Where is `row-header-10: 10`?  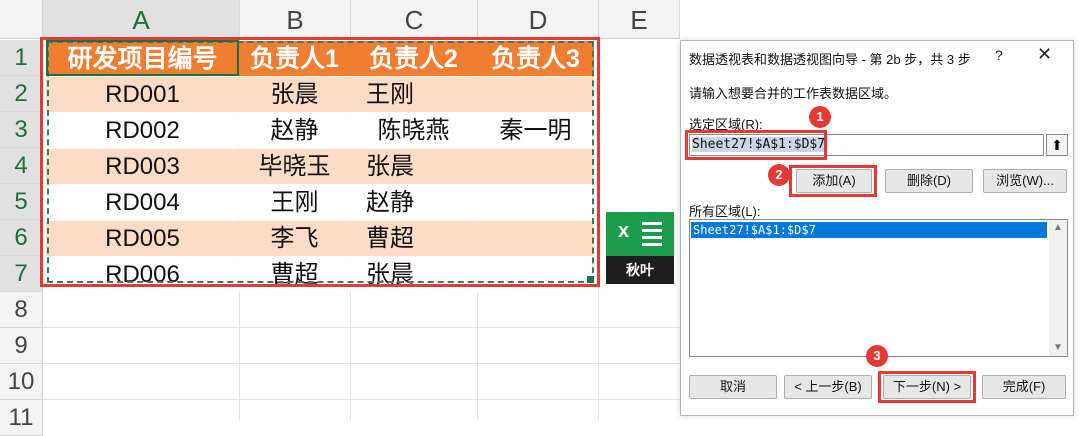
row-header-10: 10 is located at coordinates (21, 382).